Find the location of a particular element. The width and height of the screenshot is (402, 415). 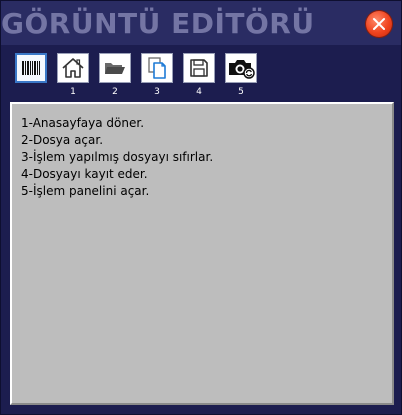

help-line-3: 3-İşlem yapılmış dosyayı sıfırlar. is located at coordinates (117, 157).